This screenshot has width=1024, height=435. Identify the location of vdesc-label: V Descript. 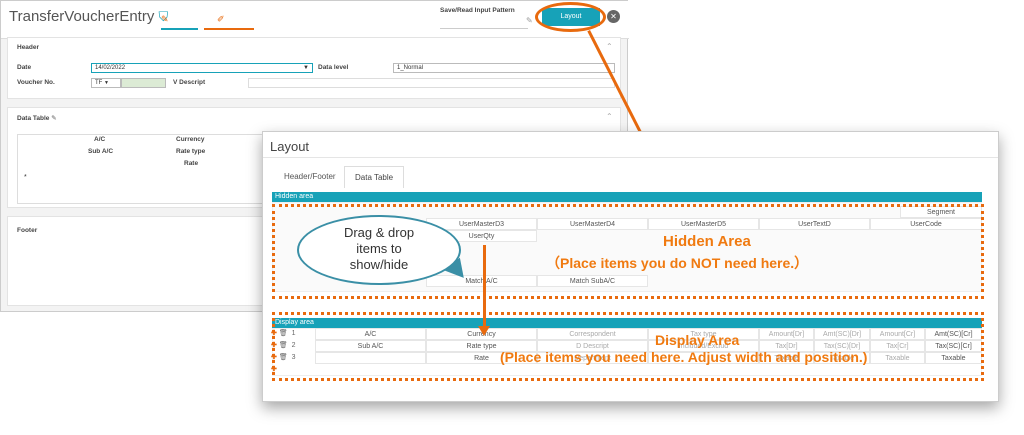
(189, 82).